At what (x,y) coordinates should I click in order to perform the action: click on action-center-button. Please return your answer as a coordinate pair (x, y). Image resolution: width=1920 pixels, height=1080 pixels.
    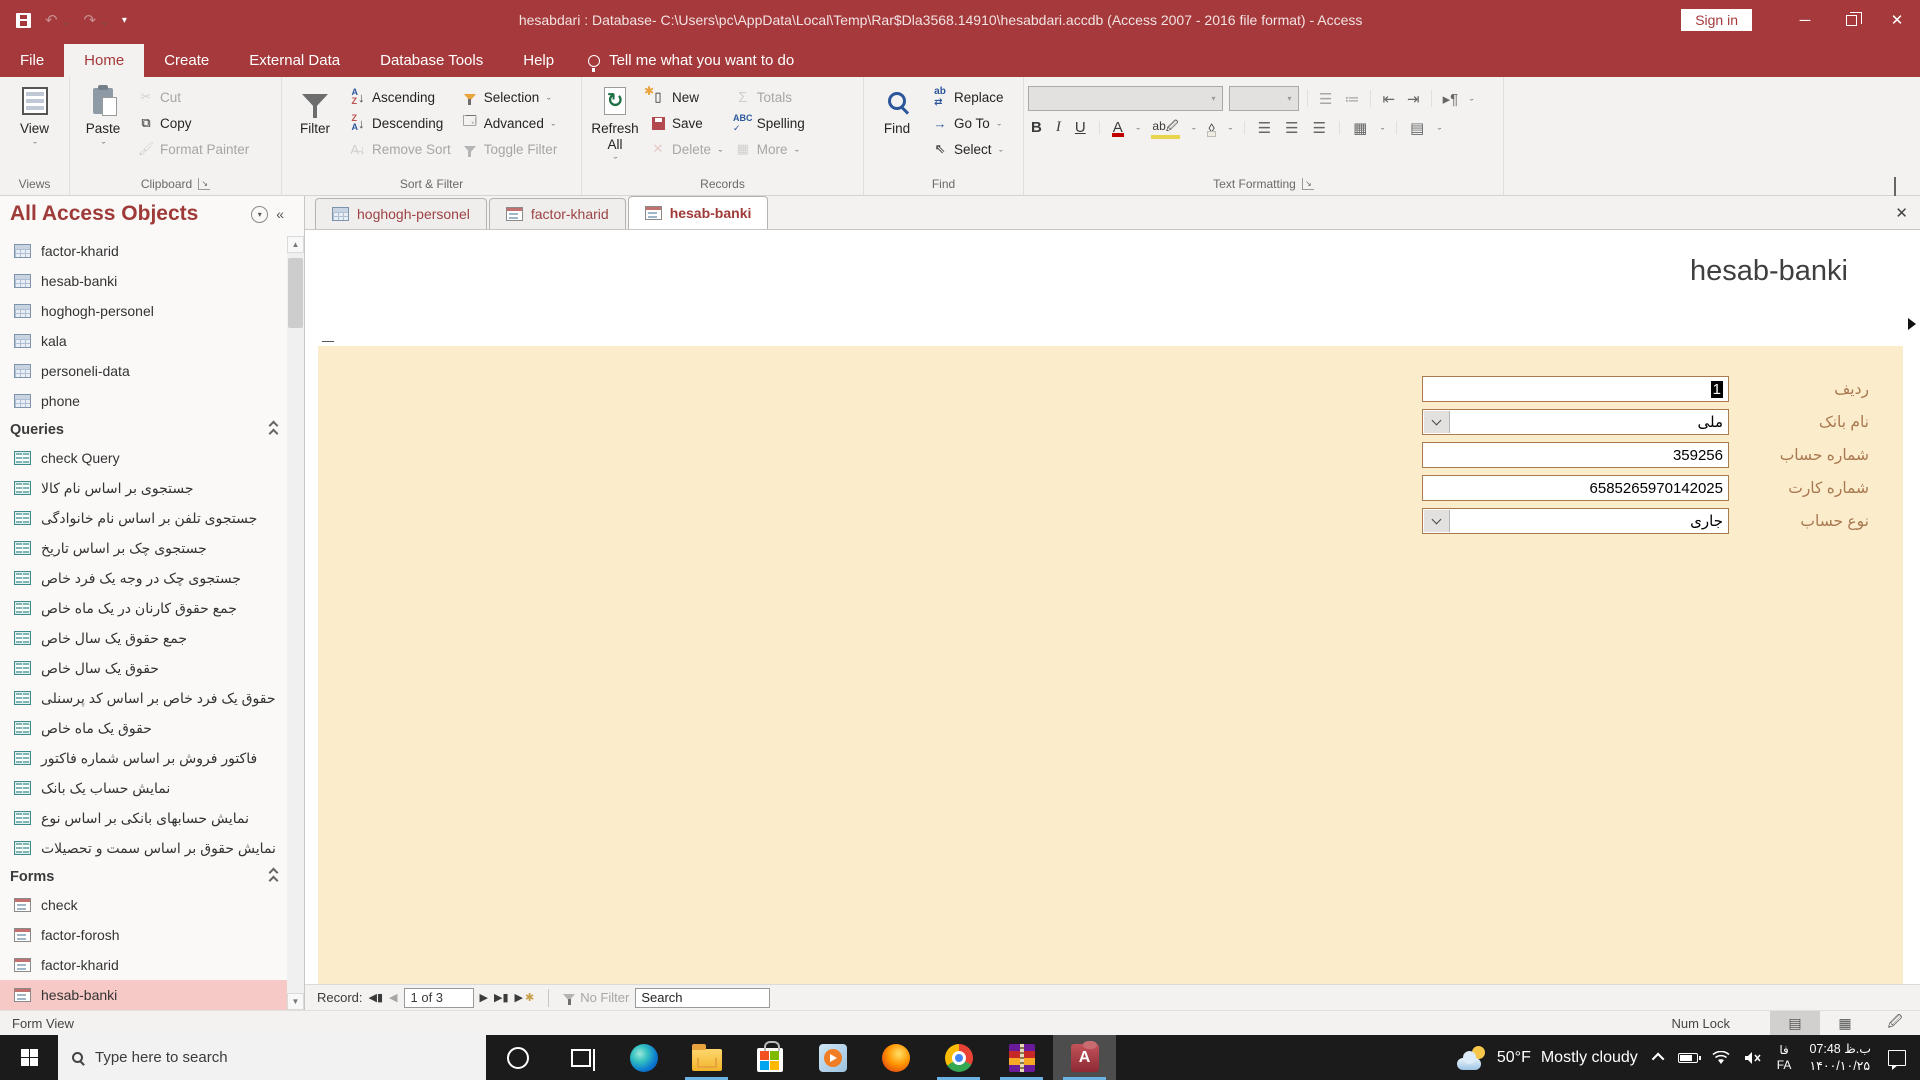
    Looking at the image, I should click on (1900, 1057).